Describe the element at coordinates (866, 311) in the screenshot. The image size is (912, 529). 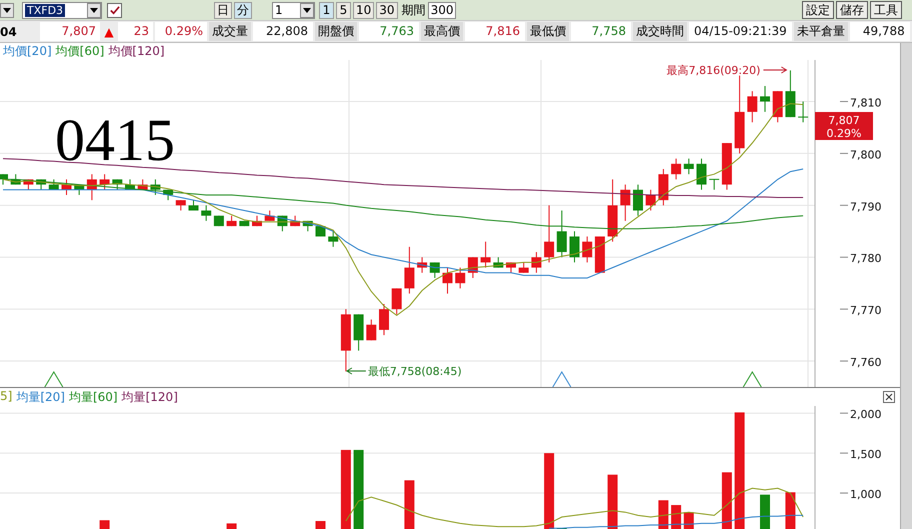
I see `axis-label: 7,770` at that location.